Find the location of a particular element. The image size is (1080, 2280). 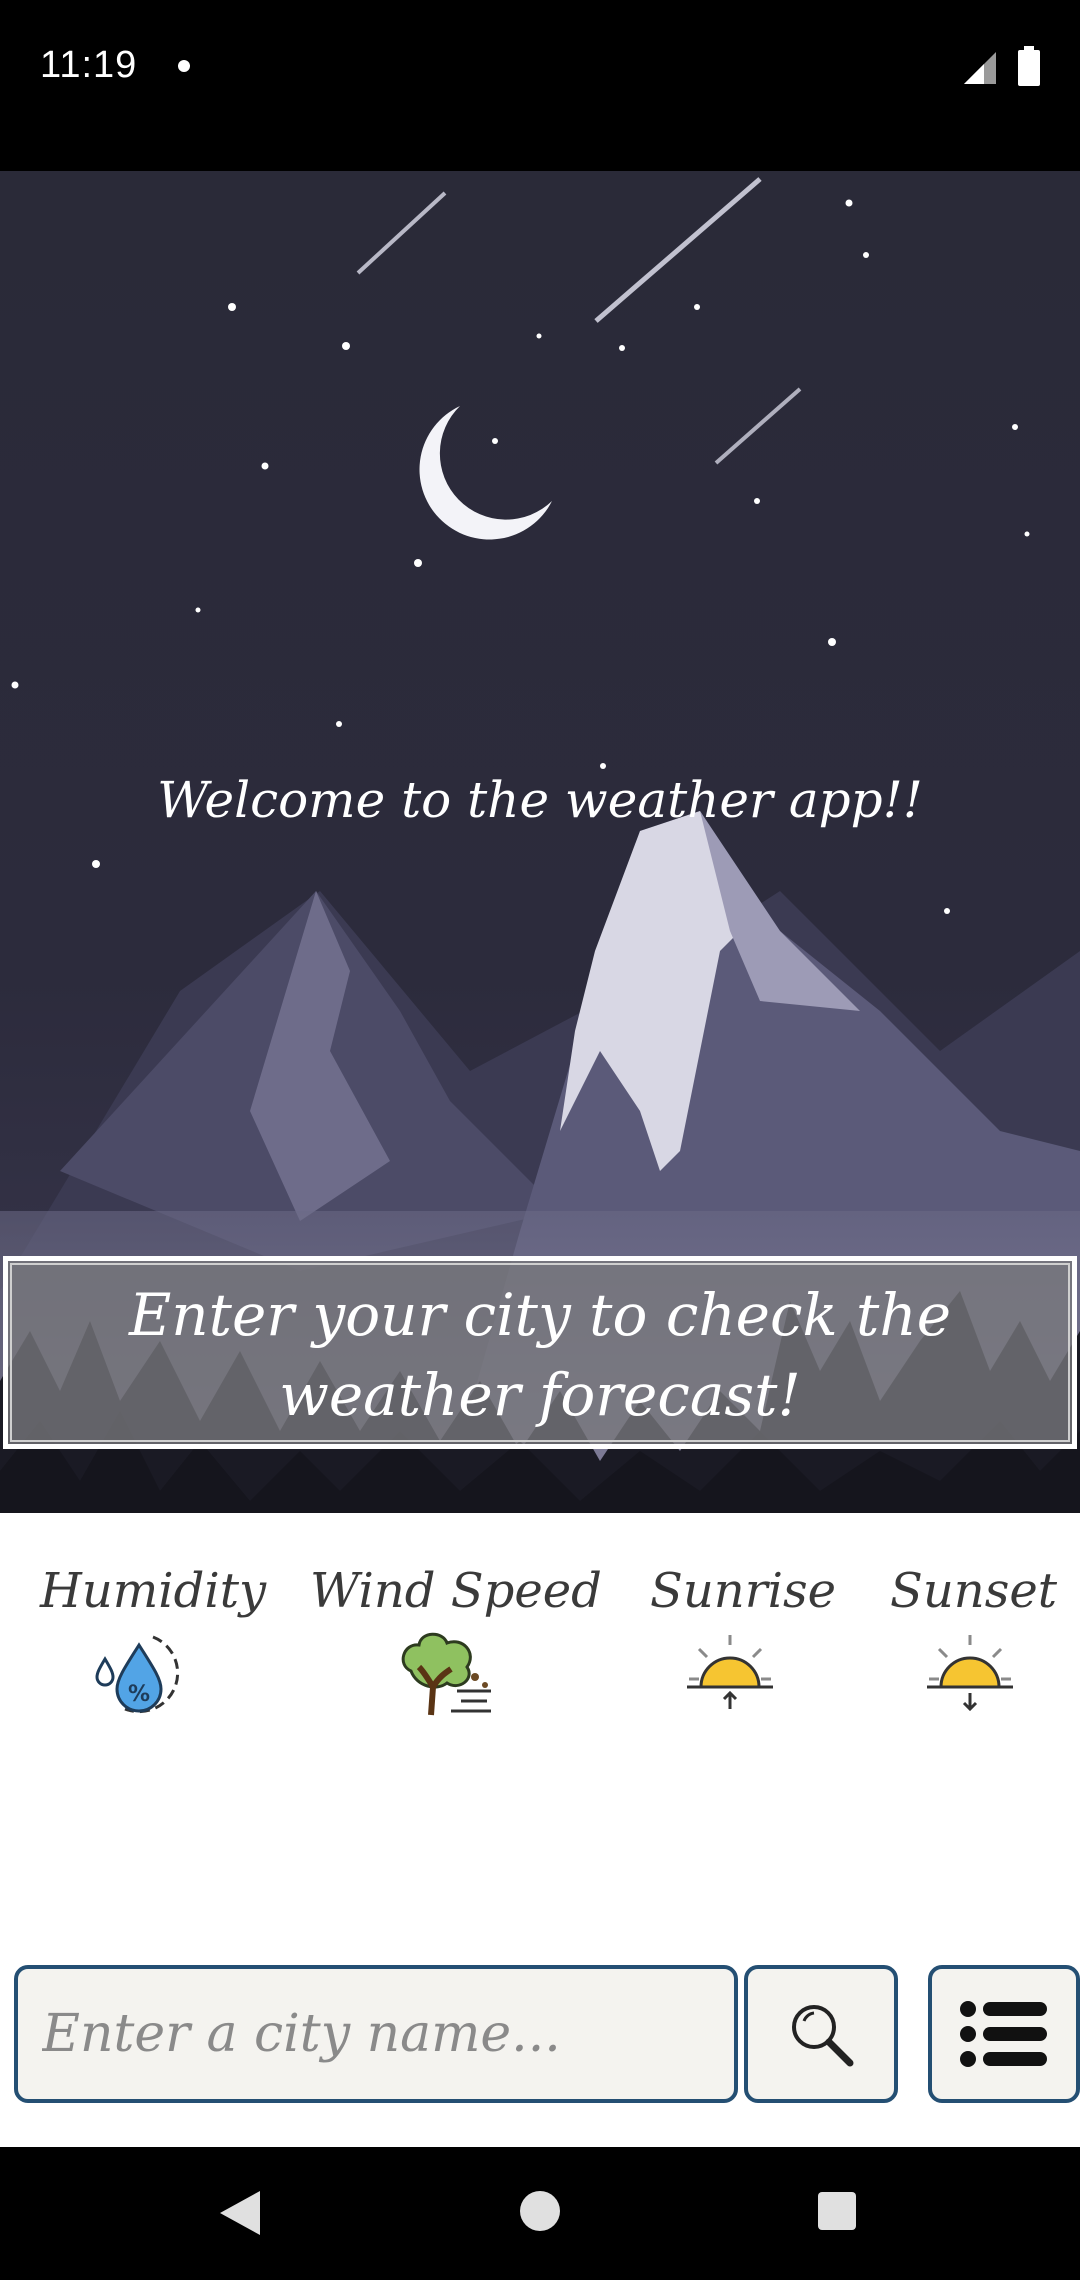

menu-list-button is located at coordinates (1004, 2034).